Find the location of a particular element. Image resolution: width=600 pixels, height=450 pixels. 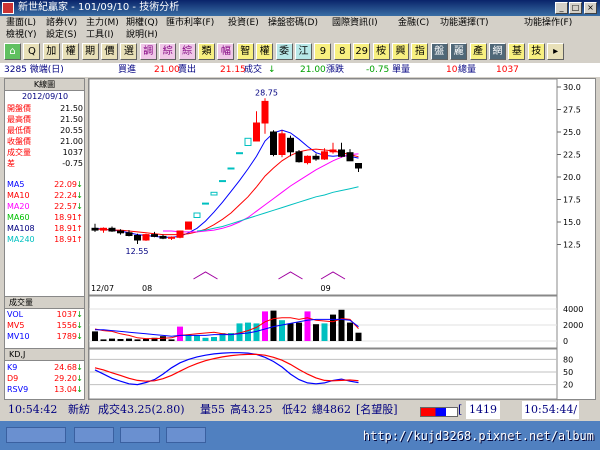

buy-value: 21.00 is located at coordinates (167, 70).